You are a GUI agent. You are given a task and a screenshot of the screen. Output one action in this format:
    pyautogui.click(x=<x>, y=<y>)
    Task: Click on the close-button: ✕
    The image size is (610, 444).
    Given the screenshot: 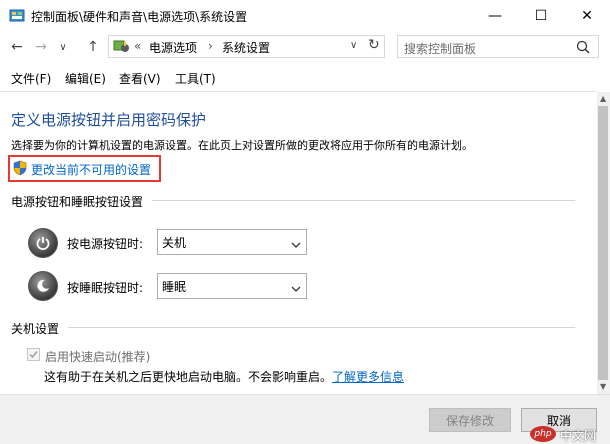 What is the action you would take?
    pyautogui.click(x=587, y=16)
    